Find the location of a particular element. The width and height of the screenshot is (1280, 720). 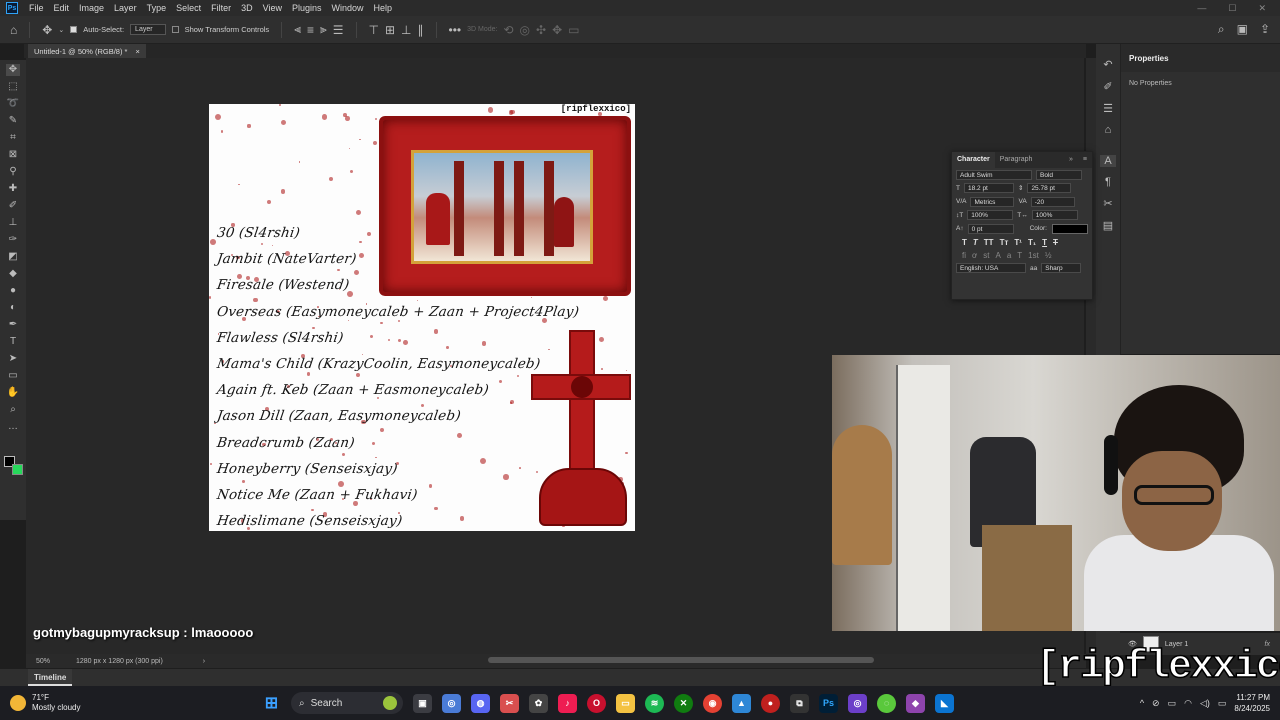

align-left-icon: ⫷ is located at coordinates (297, 29).